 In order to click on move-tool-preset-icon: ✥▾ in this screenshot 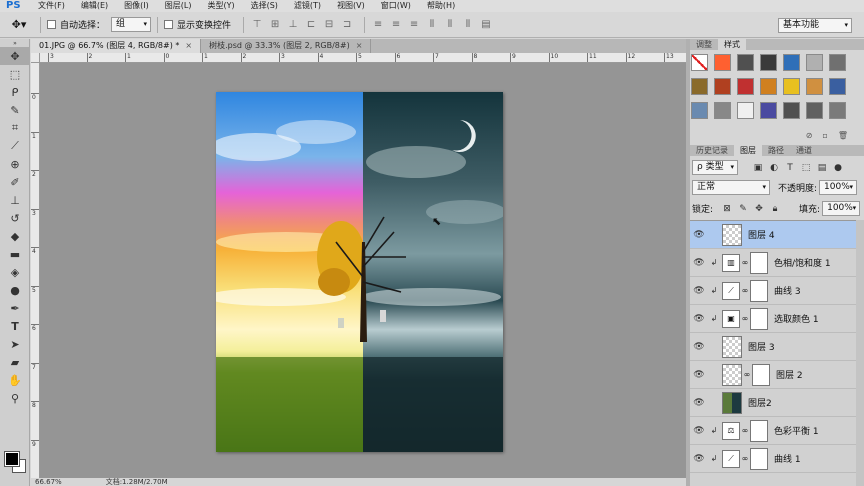, I will do `click(19, 25)`.